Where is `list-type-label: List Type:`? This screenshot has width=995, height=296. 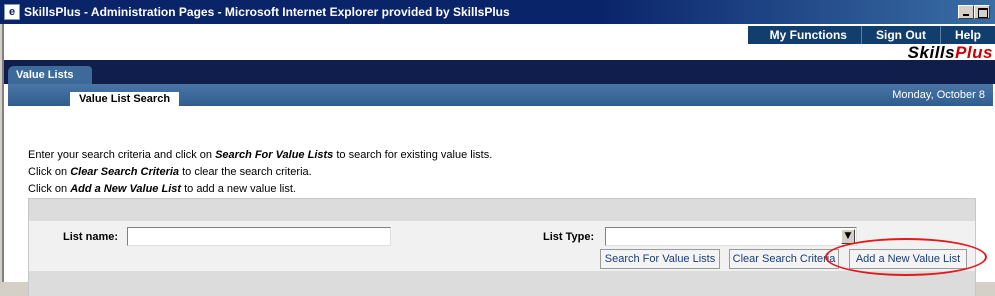 list-type-label: List Type: is located at coordinates (569, 237).